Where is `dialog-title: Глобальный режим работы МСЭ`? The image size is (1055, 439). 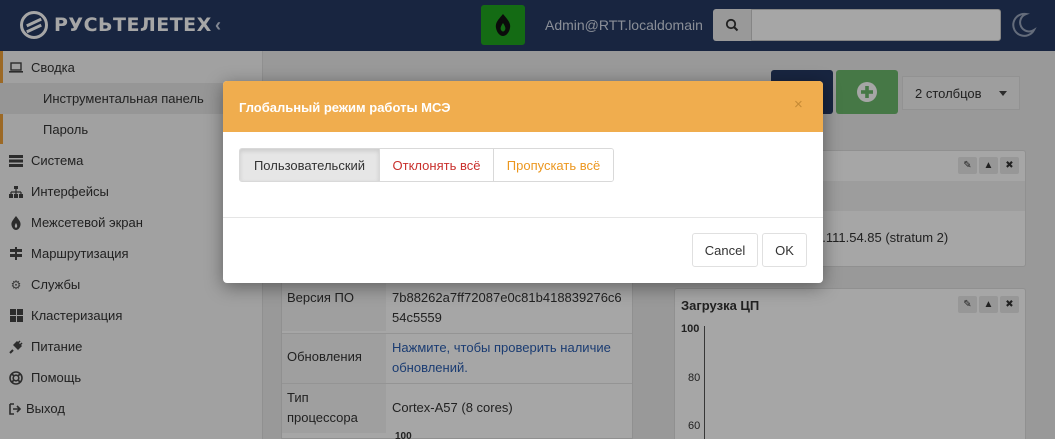 dialog-title: Глобальный режим работы МСЭ is located at coordinates (345, 107).